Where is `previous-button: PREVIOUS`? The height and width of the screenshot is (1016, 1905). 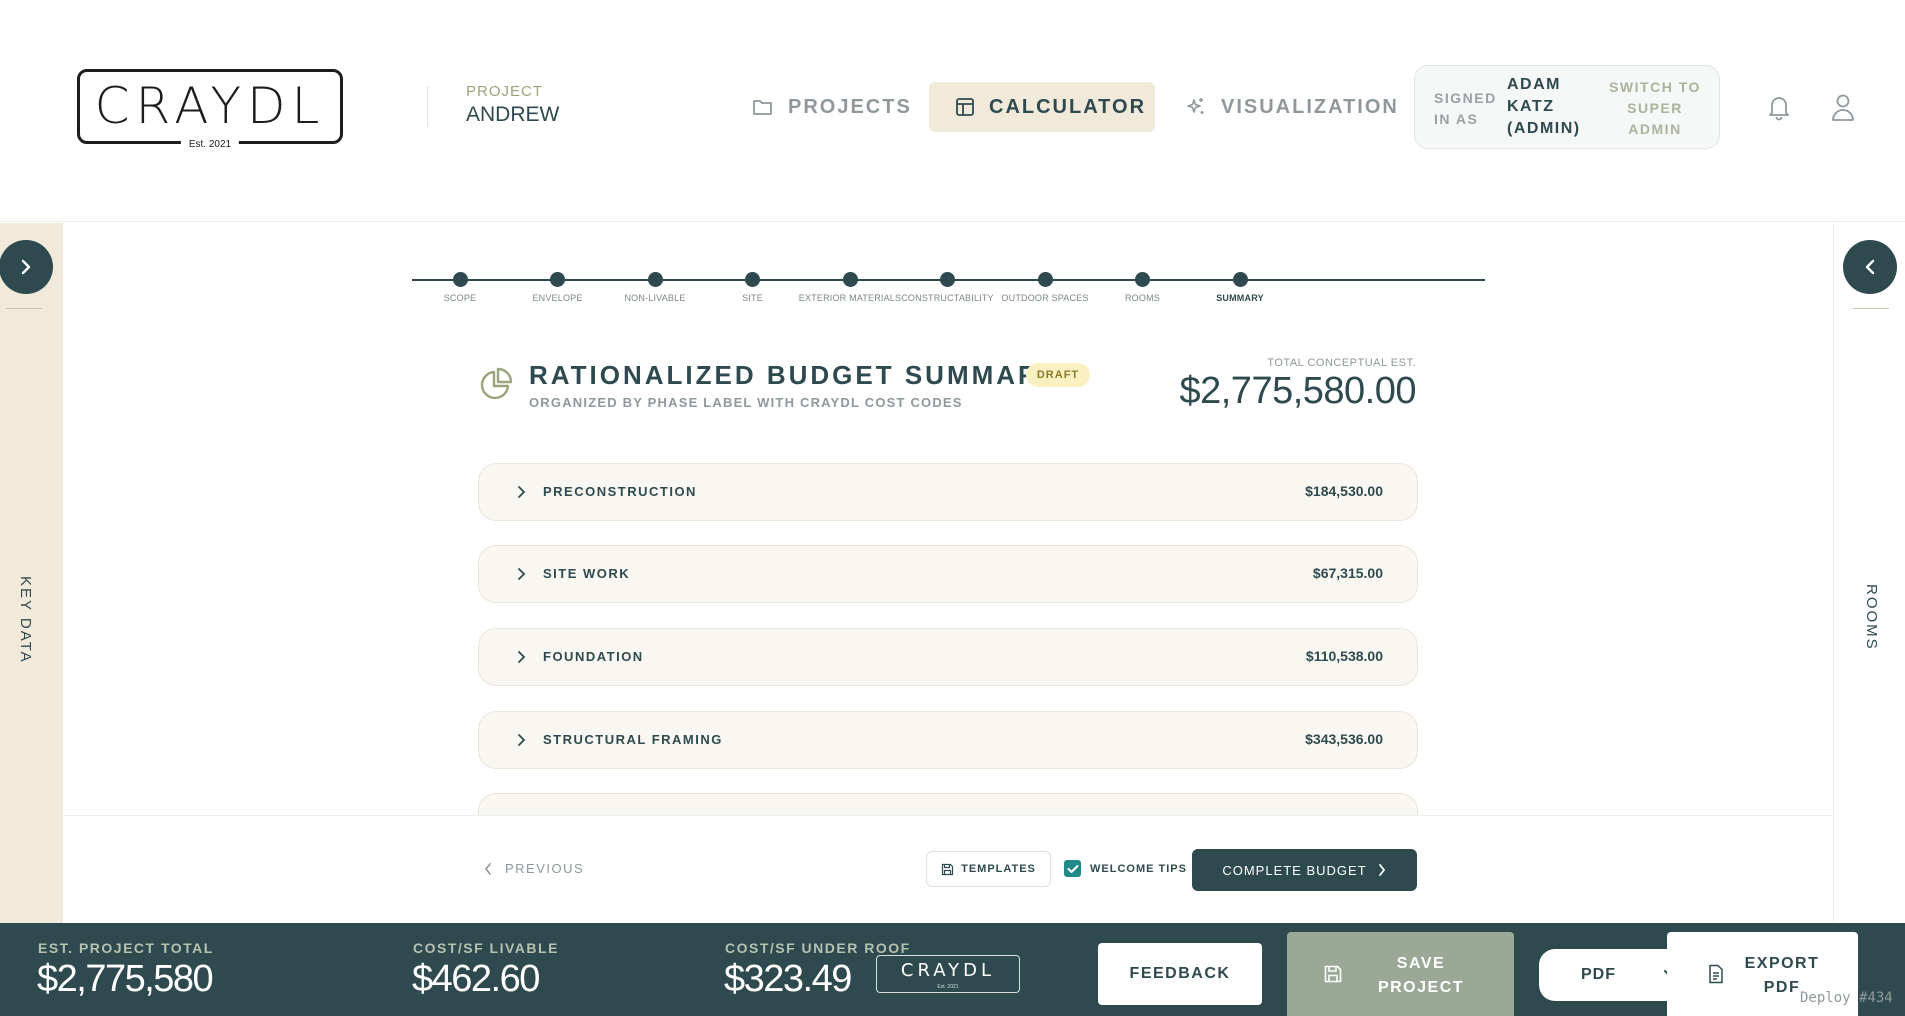
previous-button: PREVIOUS is located at coordinates (533, 868).